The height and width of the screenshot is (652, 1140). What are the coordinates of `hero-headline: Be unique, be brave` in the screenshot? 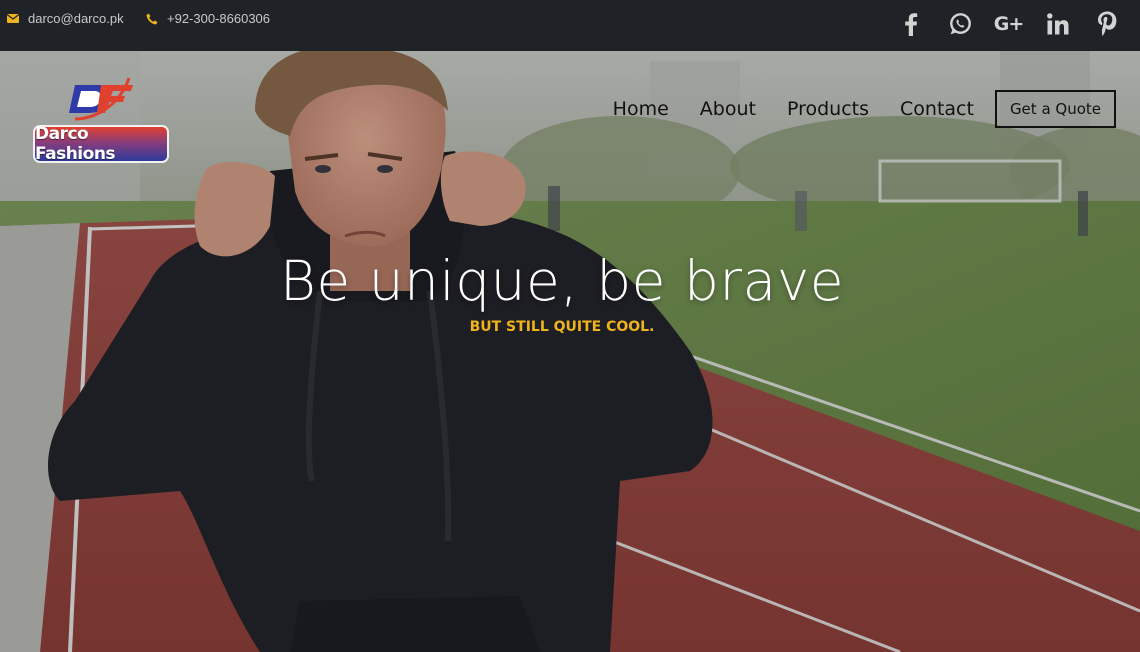 It's located at (562, 281).